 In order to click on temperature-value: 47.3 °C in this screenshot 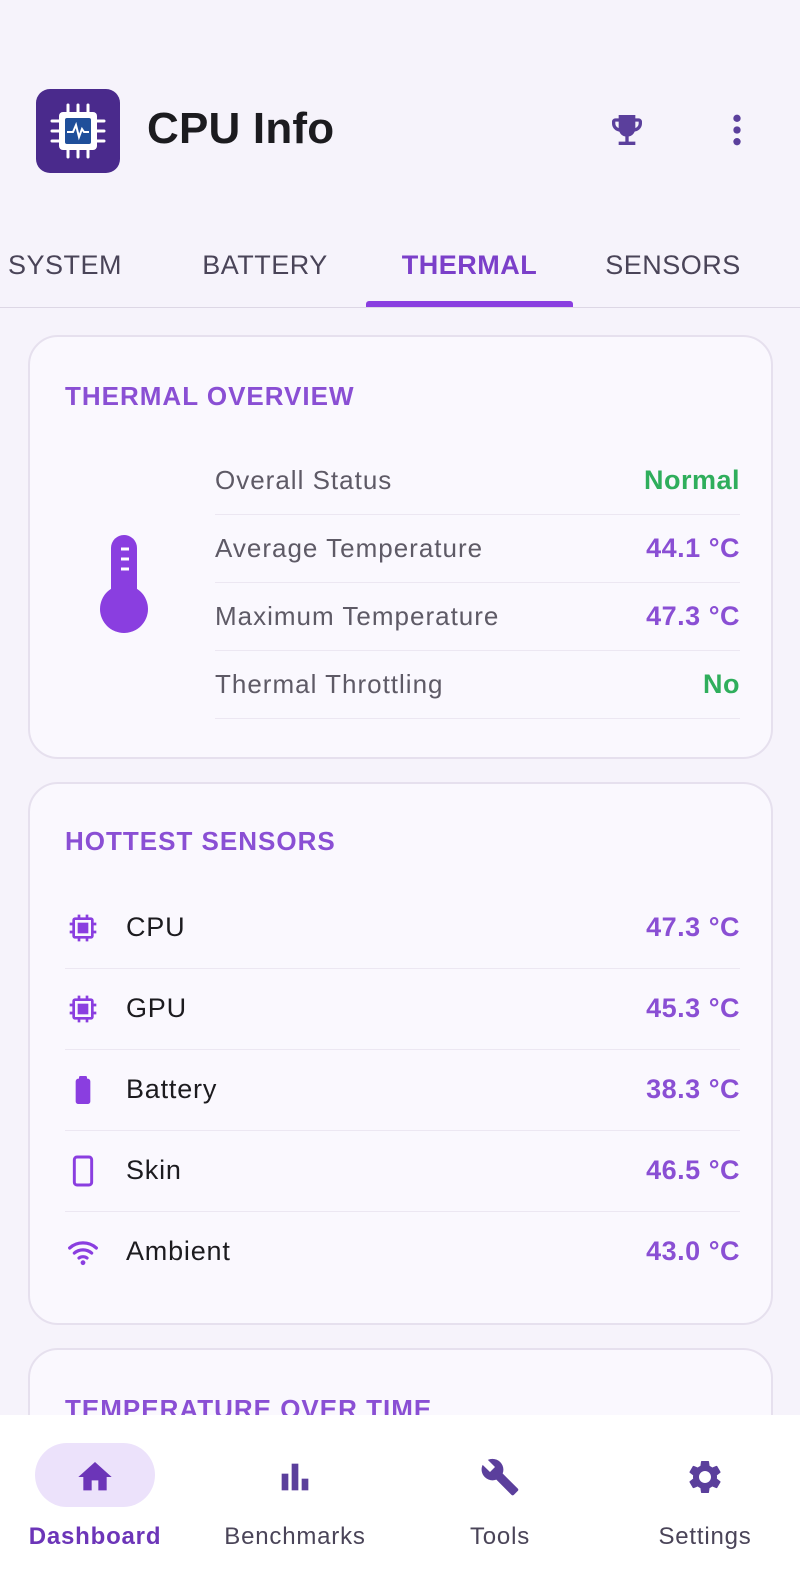, I will do `click(693, 616)`.